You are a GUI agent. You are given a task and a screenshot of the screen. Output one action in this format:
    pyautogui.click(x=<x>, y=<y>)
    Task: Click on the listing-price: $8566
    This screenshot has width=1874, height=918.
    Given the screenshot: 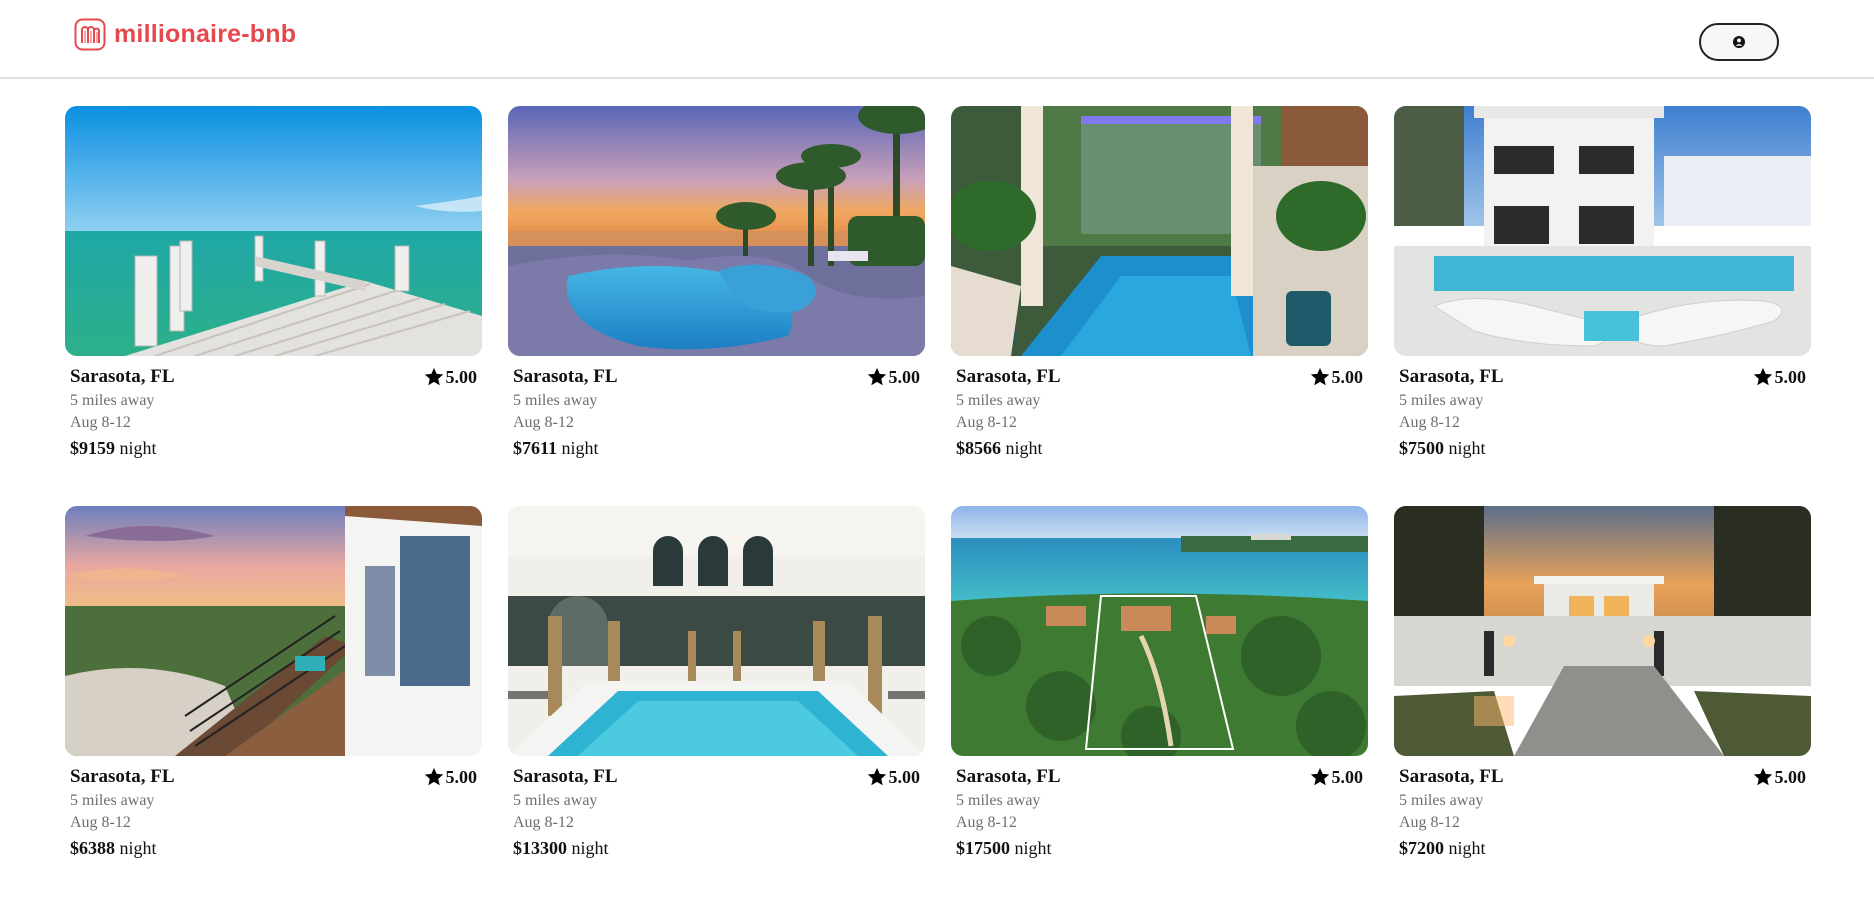 What is the action you would take?
    pyautogui.click(x=978, y=448)
    